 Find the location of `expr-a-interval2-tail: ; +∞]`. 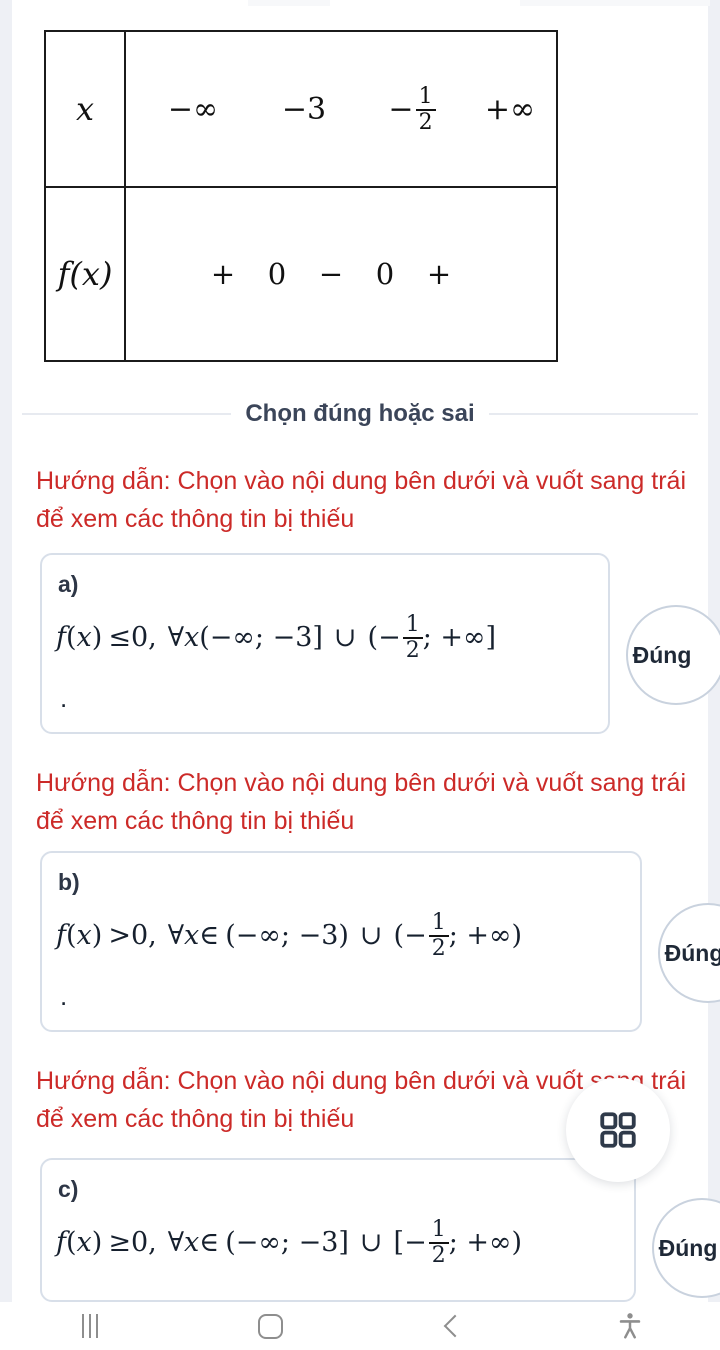

expr-a-interval2-tail: ; +∞] is located at coordinates (459, 637).